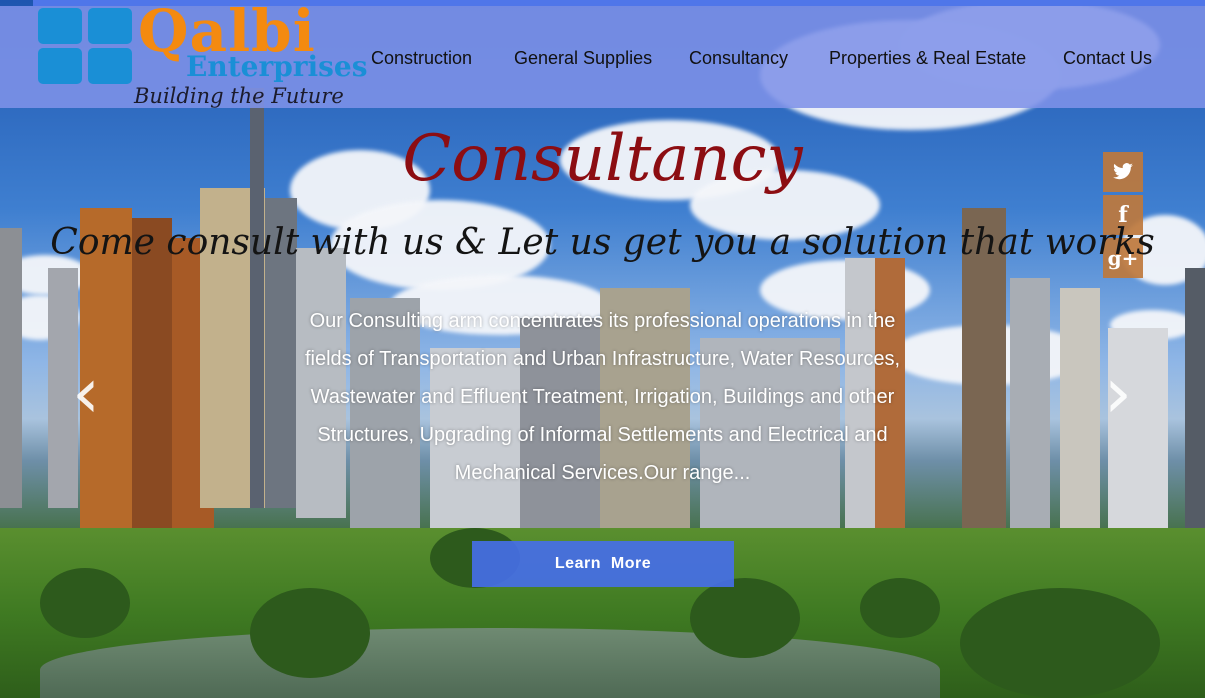  I want to click on nav-general-supplies: General Supplies, so click(583, 58).